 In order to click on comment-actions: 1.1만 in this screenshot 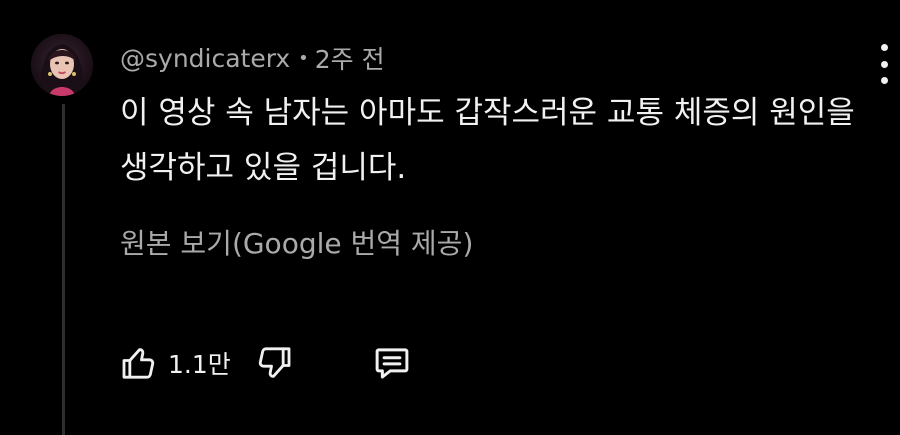, I will do `click(265, 363)`.